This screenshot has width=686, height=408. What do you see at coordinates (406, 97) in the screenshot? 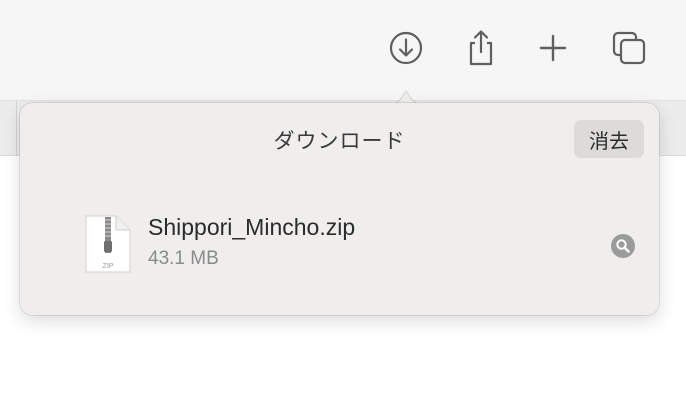
I see `popover-arrow` at bounding box center [406, 97].